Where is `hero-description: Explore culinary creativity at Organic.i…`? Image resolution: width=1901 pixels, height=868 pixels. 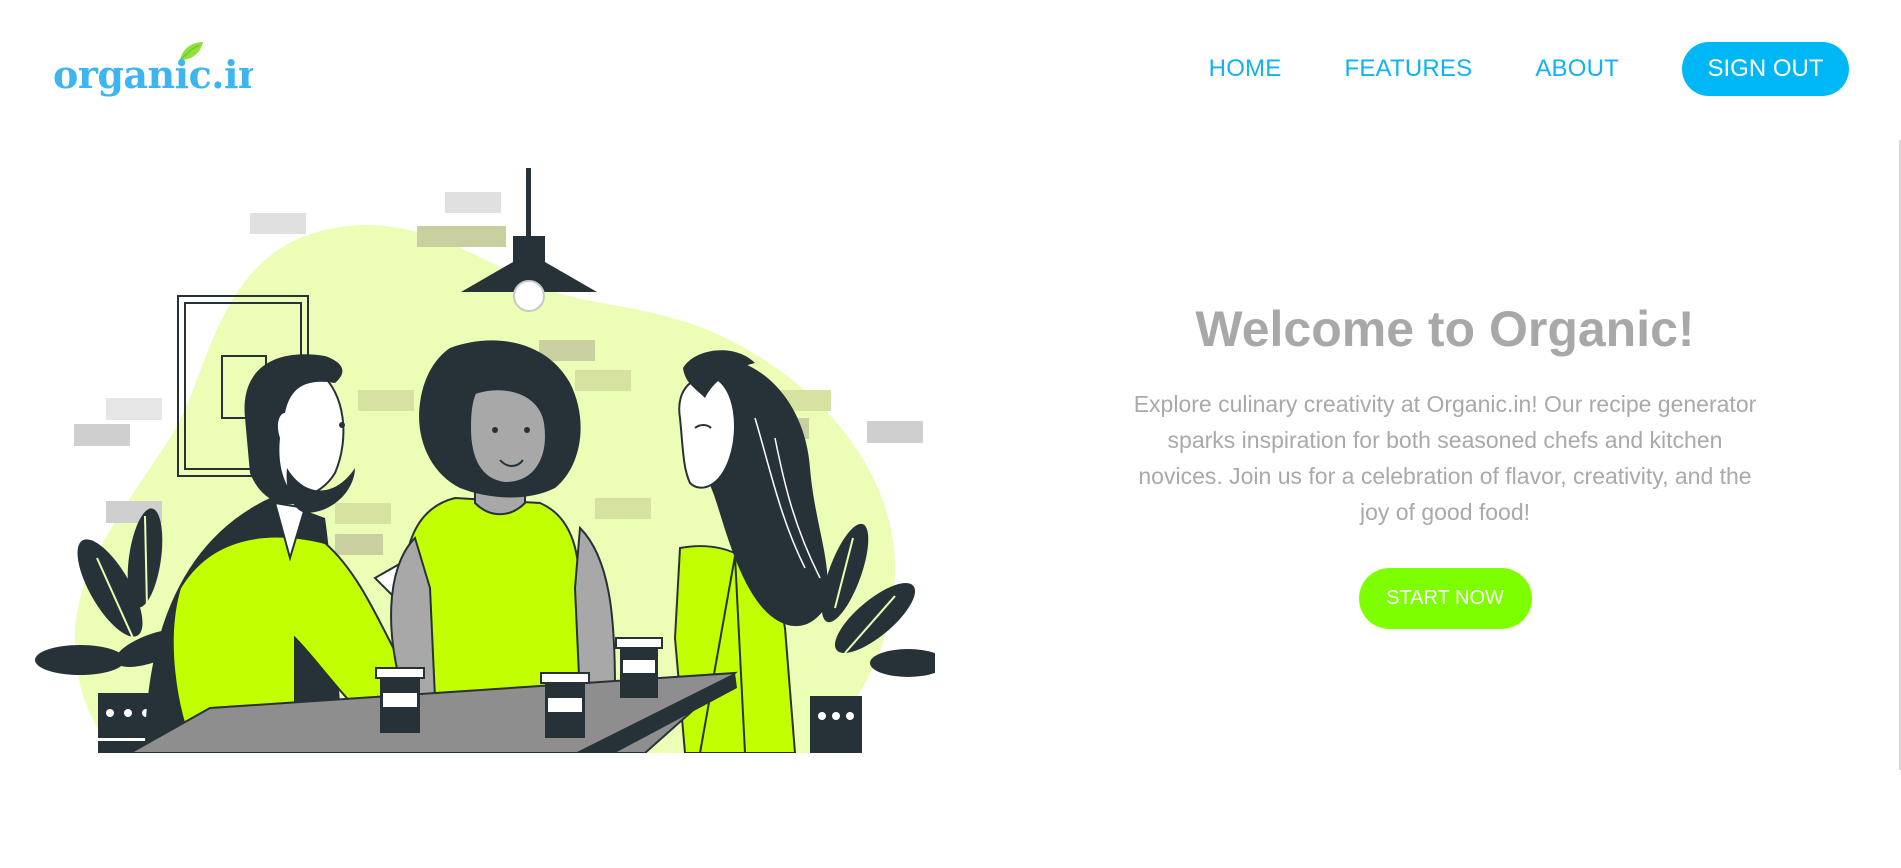
hero-description: Explore culinary creativity at Organic.i… is located at coordinates (1445, 458).